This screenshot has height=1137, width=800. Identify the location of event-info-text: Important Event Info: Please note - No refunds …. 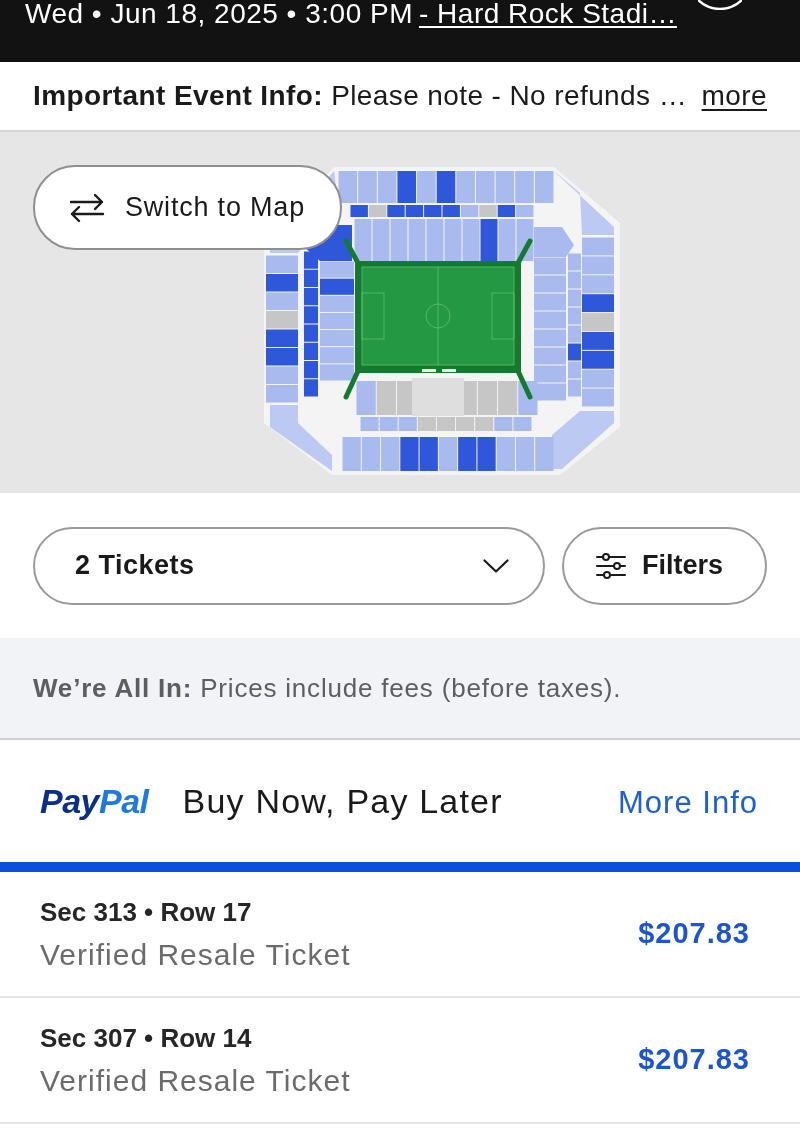
(360, 96).